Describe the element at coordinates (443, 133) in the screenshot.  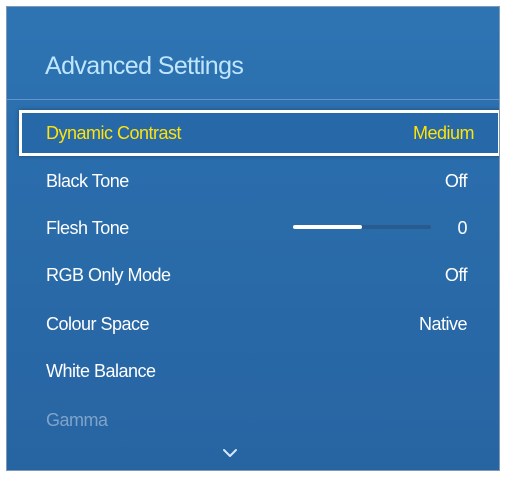
I see `menu-item-value: Medium` at that location.